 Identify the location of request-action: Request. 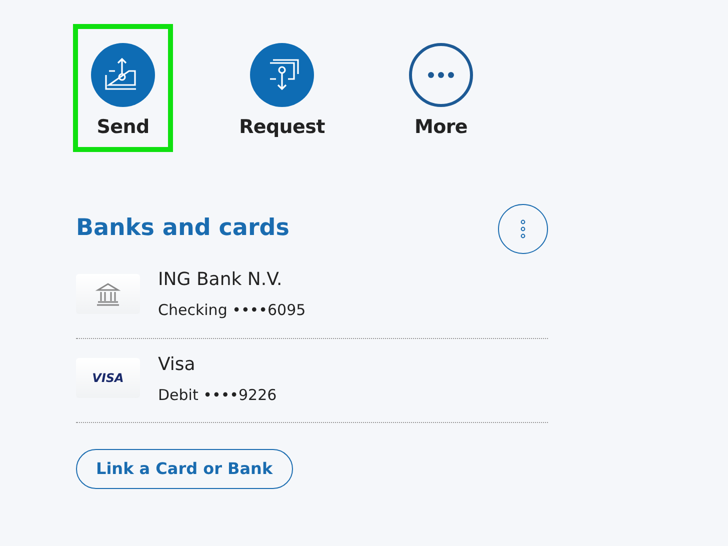
(282, 88).